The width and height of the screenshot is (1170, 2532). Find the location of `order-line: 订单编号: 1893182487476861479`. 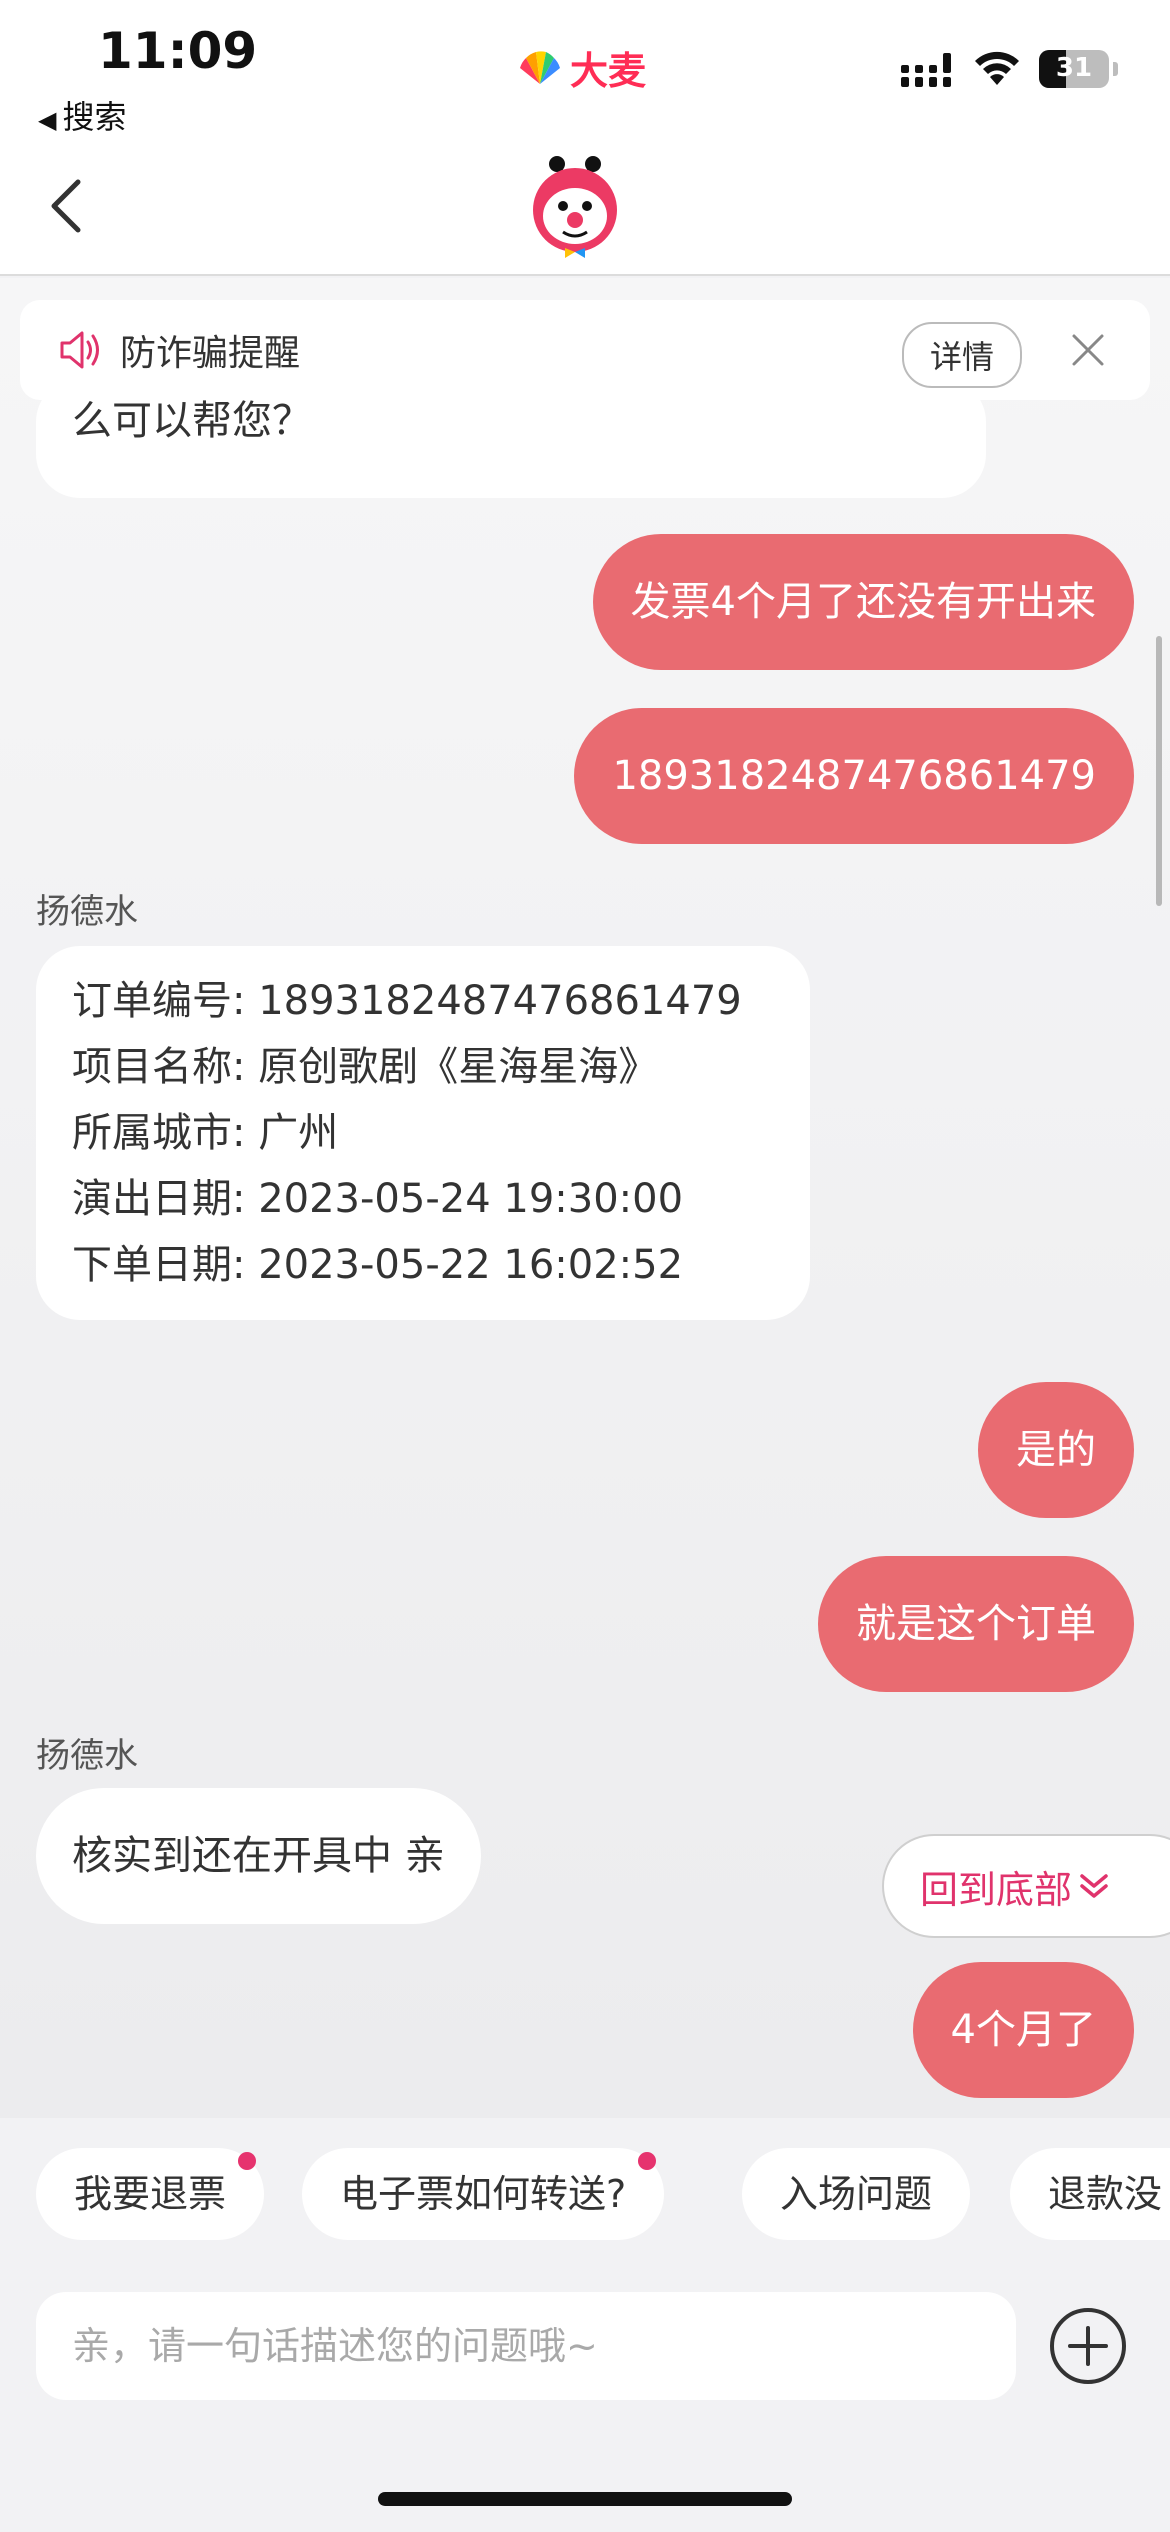

order-line: 订单编号: 1893182487476861479 is located at coordinates (407, 1001).